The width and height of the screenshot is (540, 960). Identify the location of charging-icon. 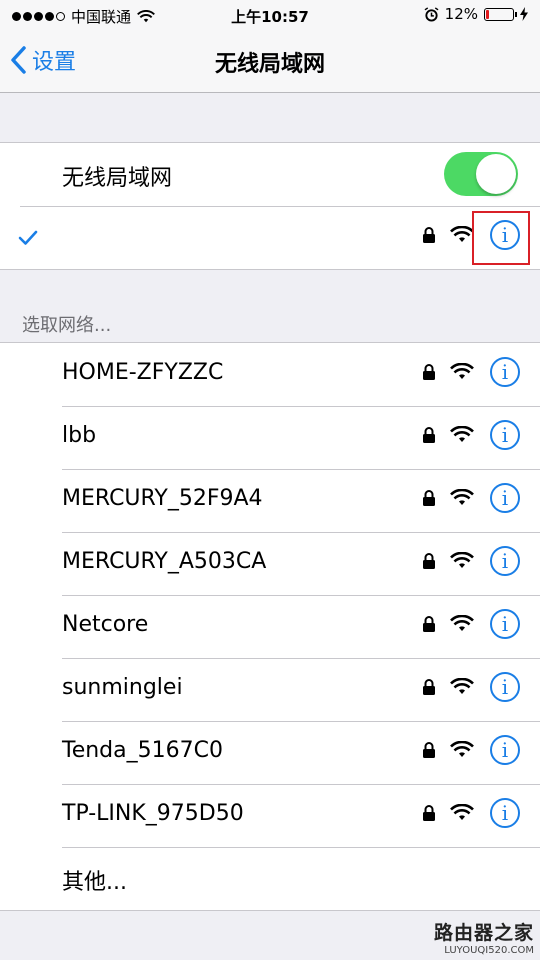
(524, 14).